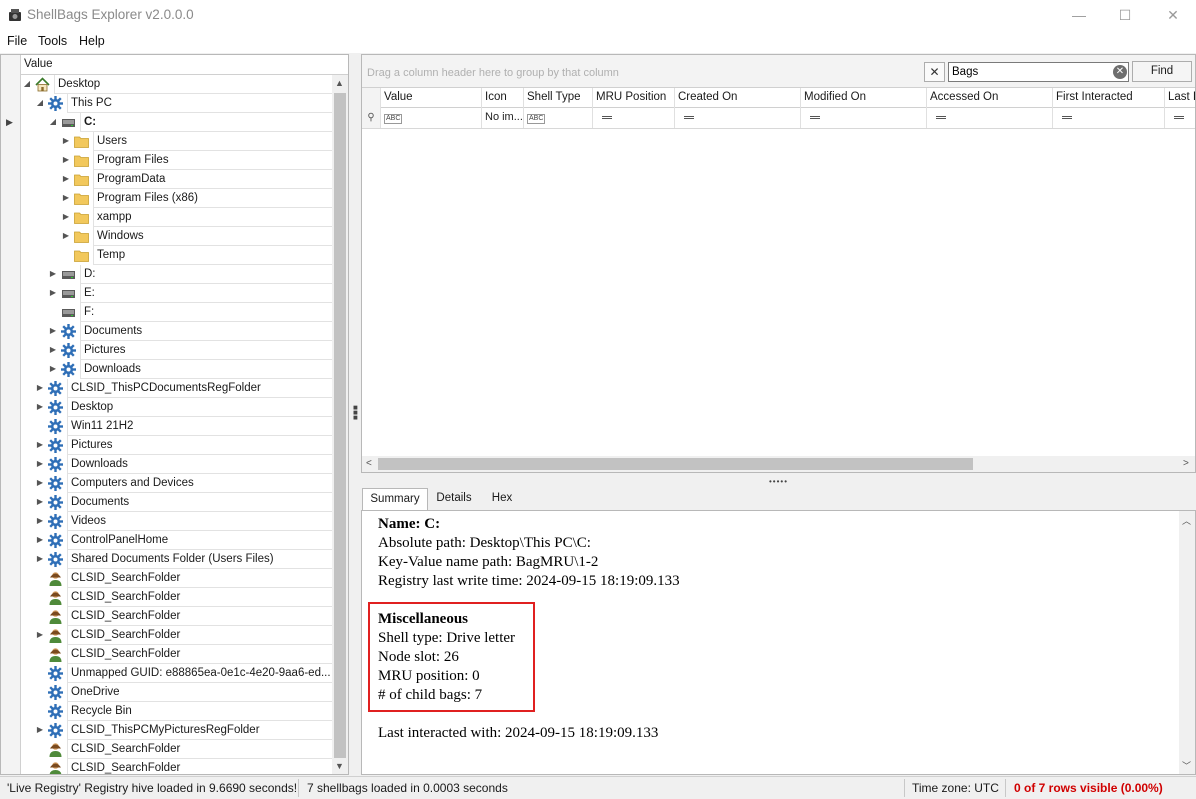  What do you see at coordinates (17, 41) in the screenshot?
I see `menu-file: File` at bounding box center [17, 41].